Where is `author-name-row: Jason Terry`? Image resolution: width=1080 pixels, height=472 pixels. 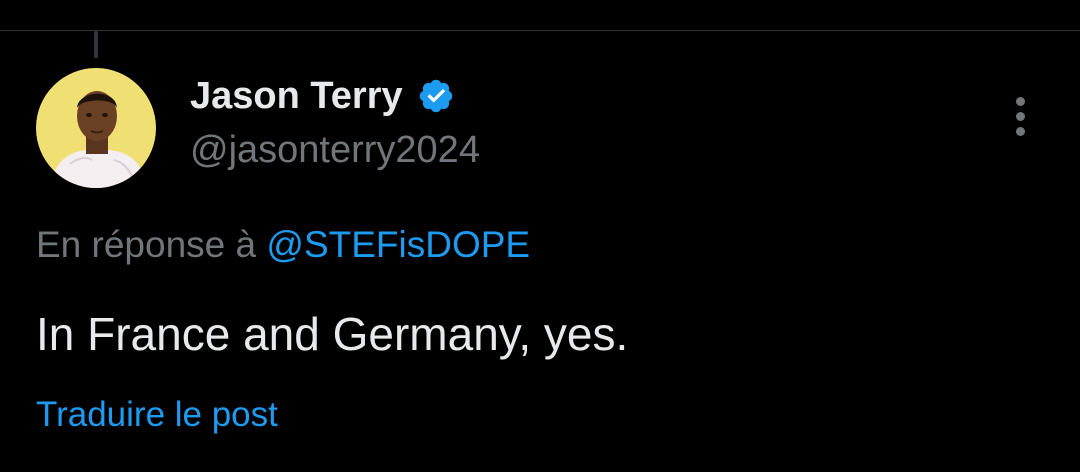 author-name-row: Jason Terry is located at coordinates (322, 96).